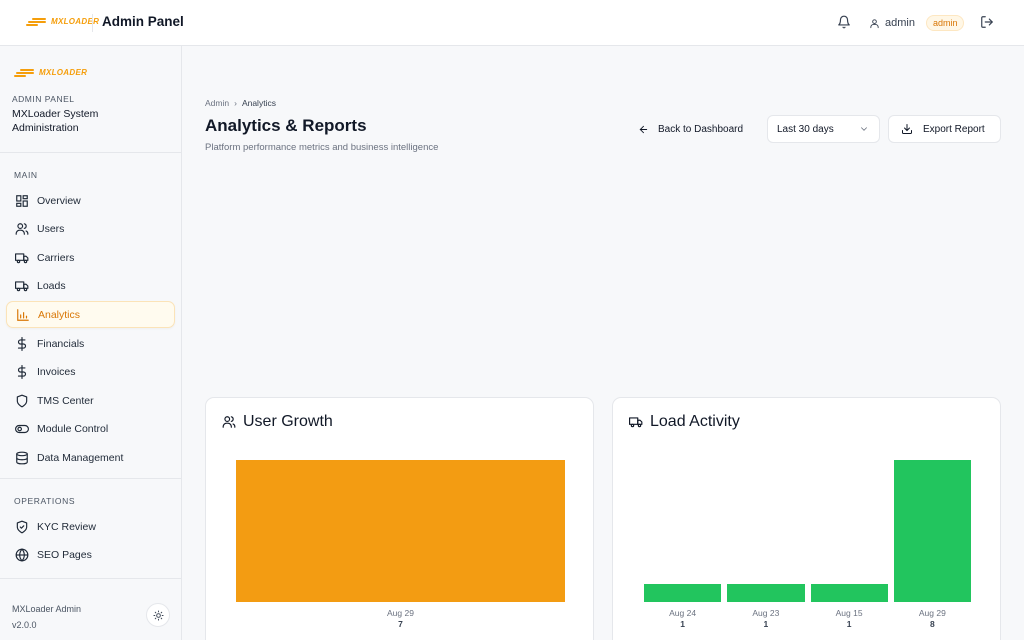 Image resolution: width=1024 pixels, height=640 pixels. I want to click on breadcrumb: Admin › Analytics, so click(240, 103).